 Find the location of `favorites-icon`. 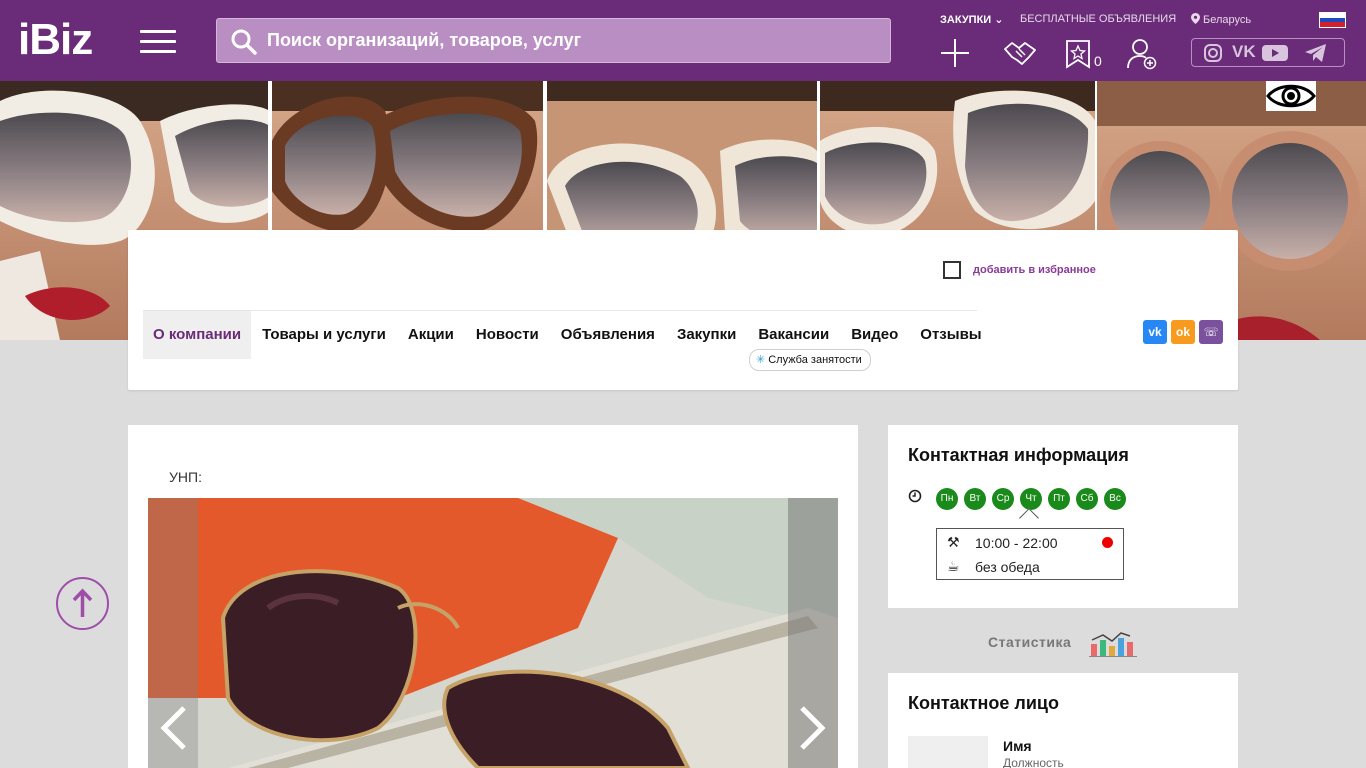

favorites-icon is located at coordinates (1078, 54).